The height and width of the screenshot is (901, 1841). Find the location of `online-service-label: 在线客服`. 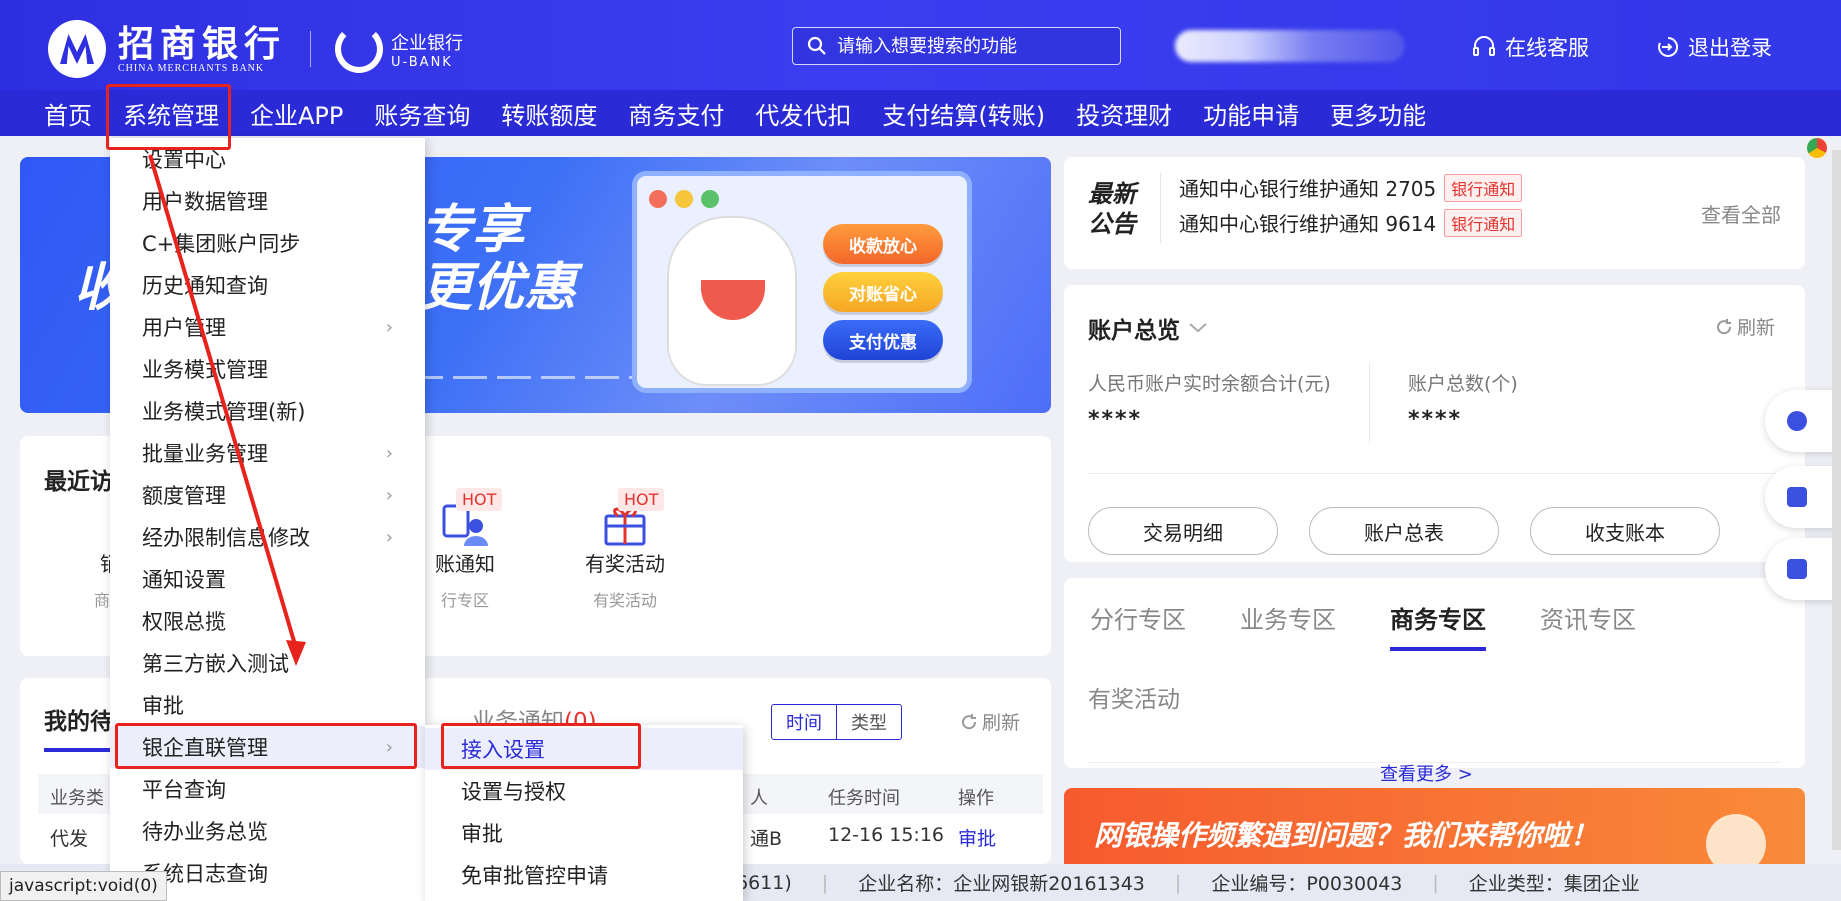

online-service-label: 在线客服 is located at coordinates (1547, 48).